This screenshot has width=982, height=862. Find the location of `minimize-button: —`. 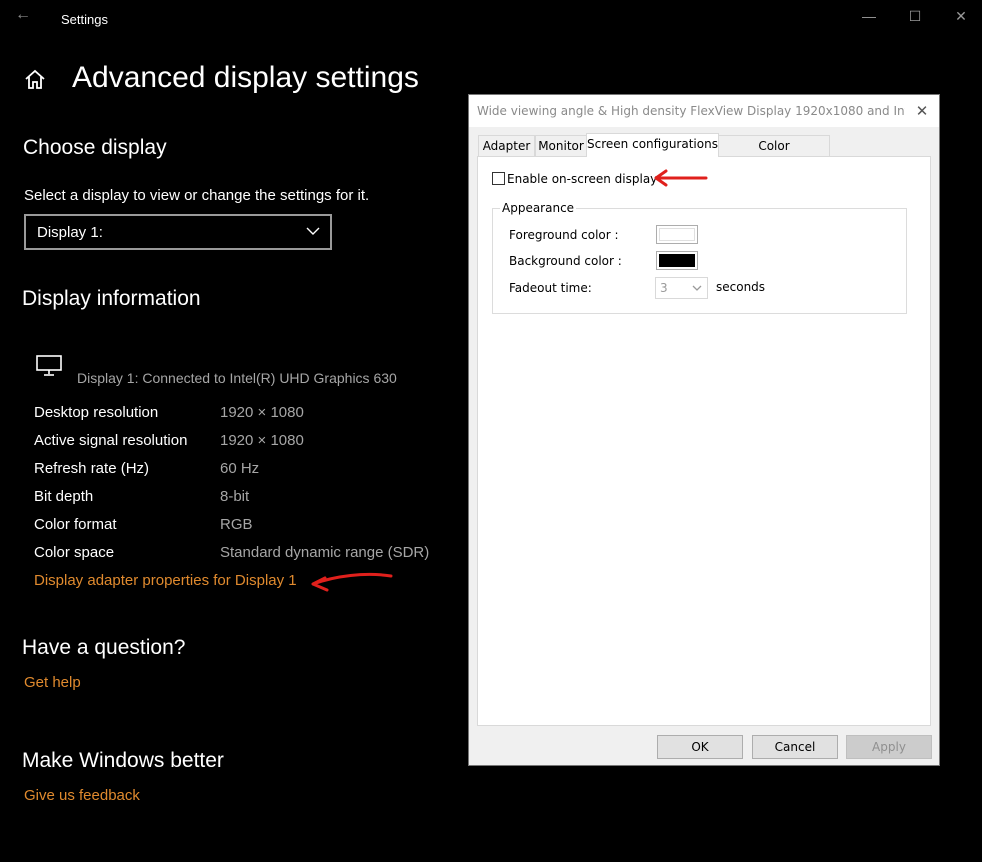

minimize-button: — is located at coordinates (869, 16).